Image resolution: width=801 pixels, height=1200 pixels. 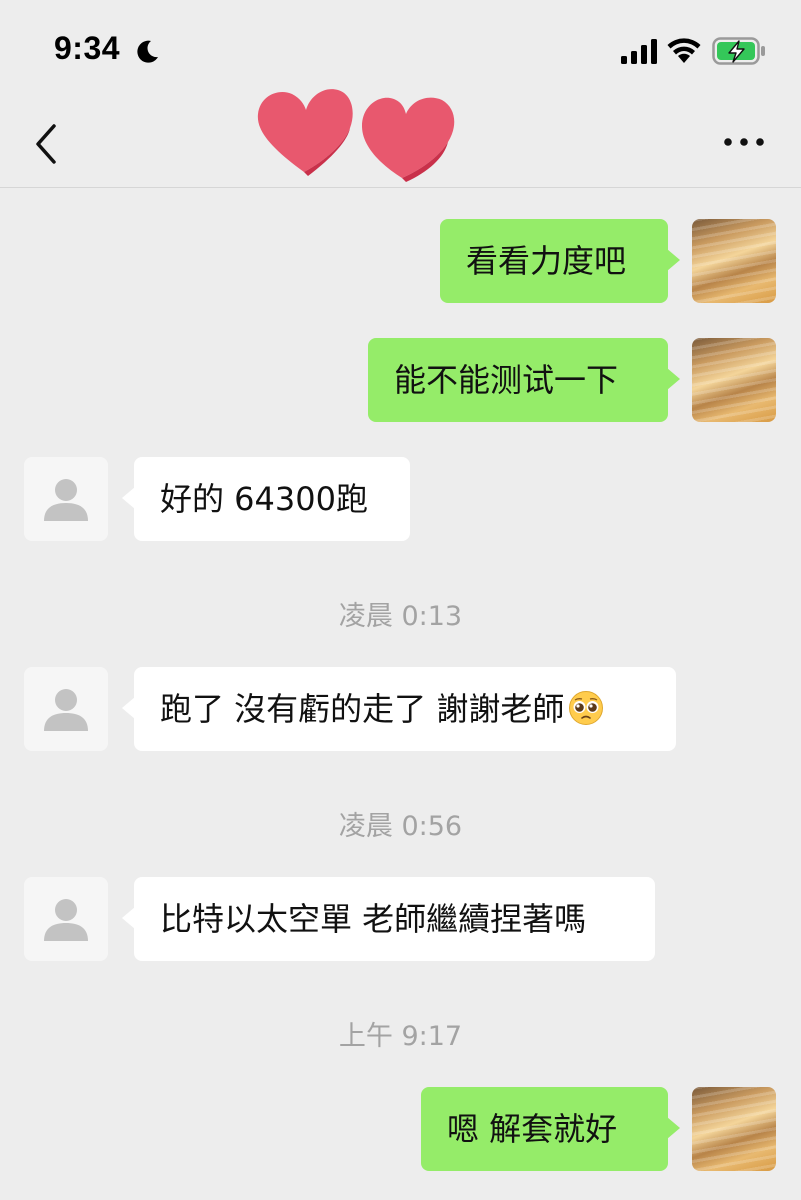 What do you see at coordinates (362, 709) in the screenshot?
I see `message-text: 跑了 沒有虧的走了 謝謝老師` at bounding box center [362, 709].